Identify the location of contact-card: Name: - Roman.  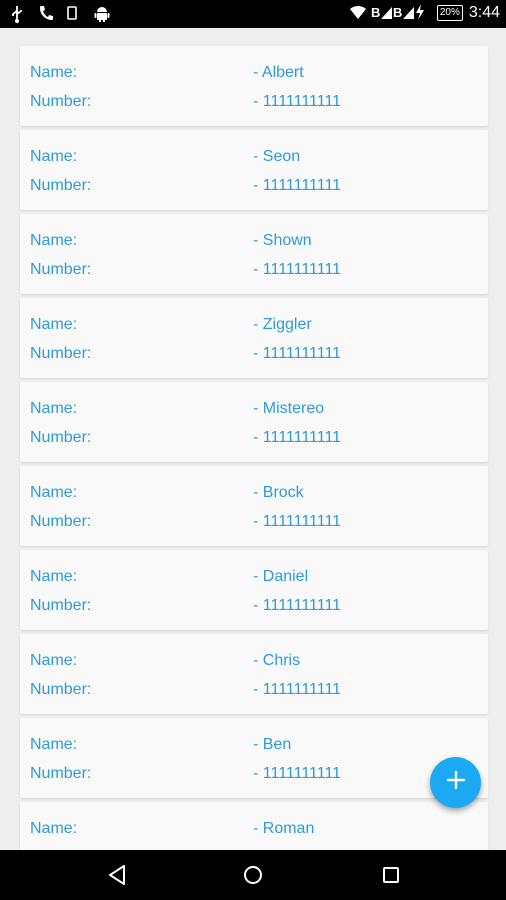
(254, 826).